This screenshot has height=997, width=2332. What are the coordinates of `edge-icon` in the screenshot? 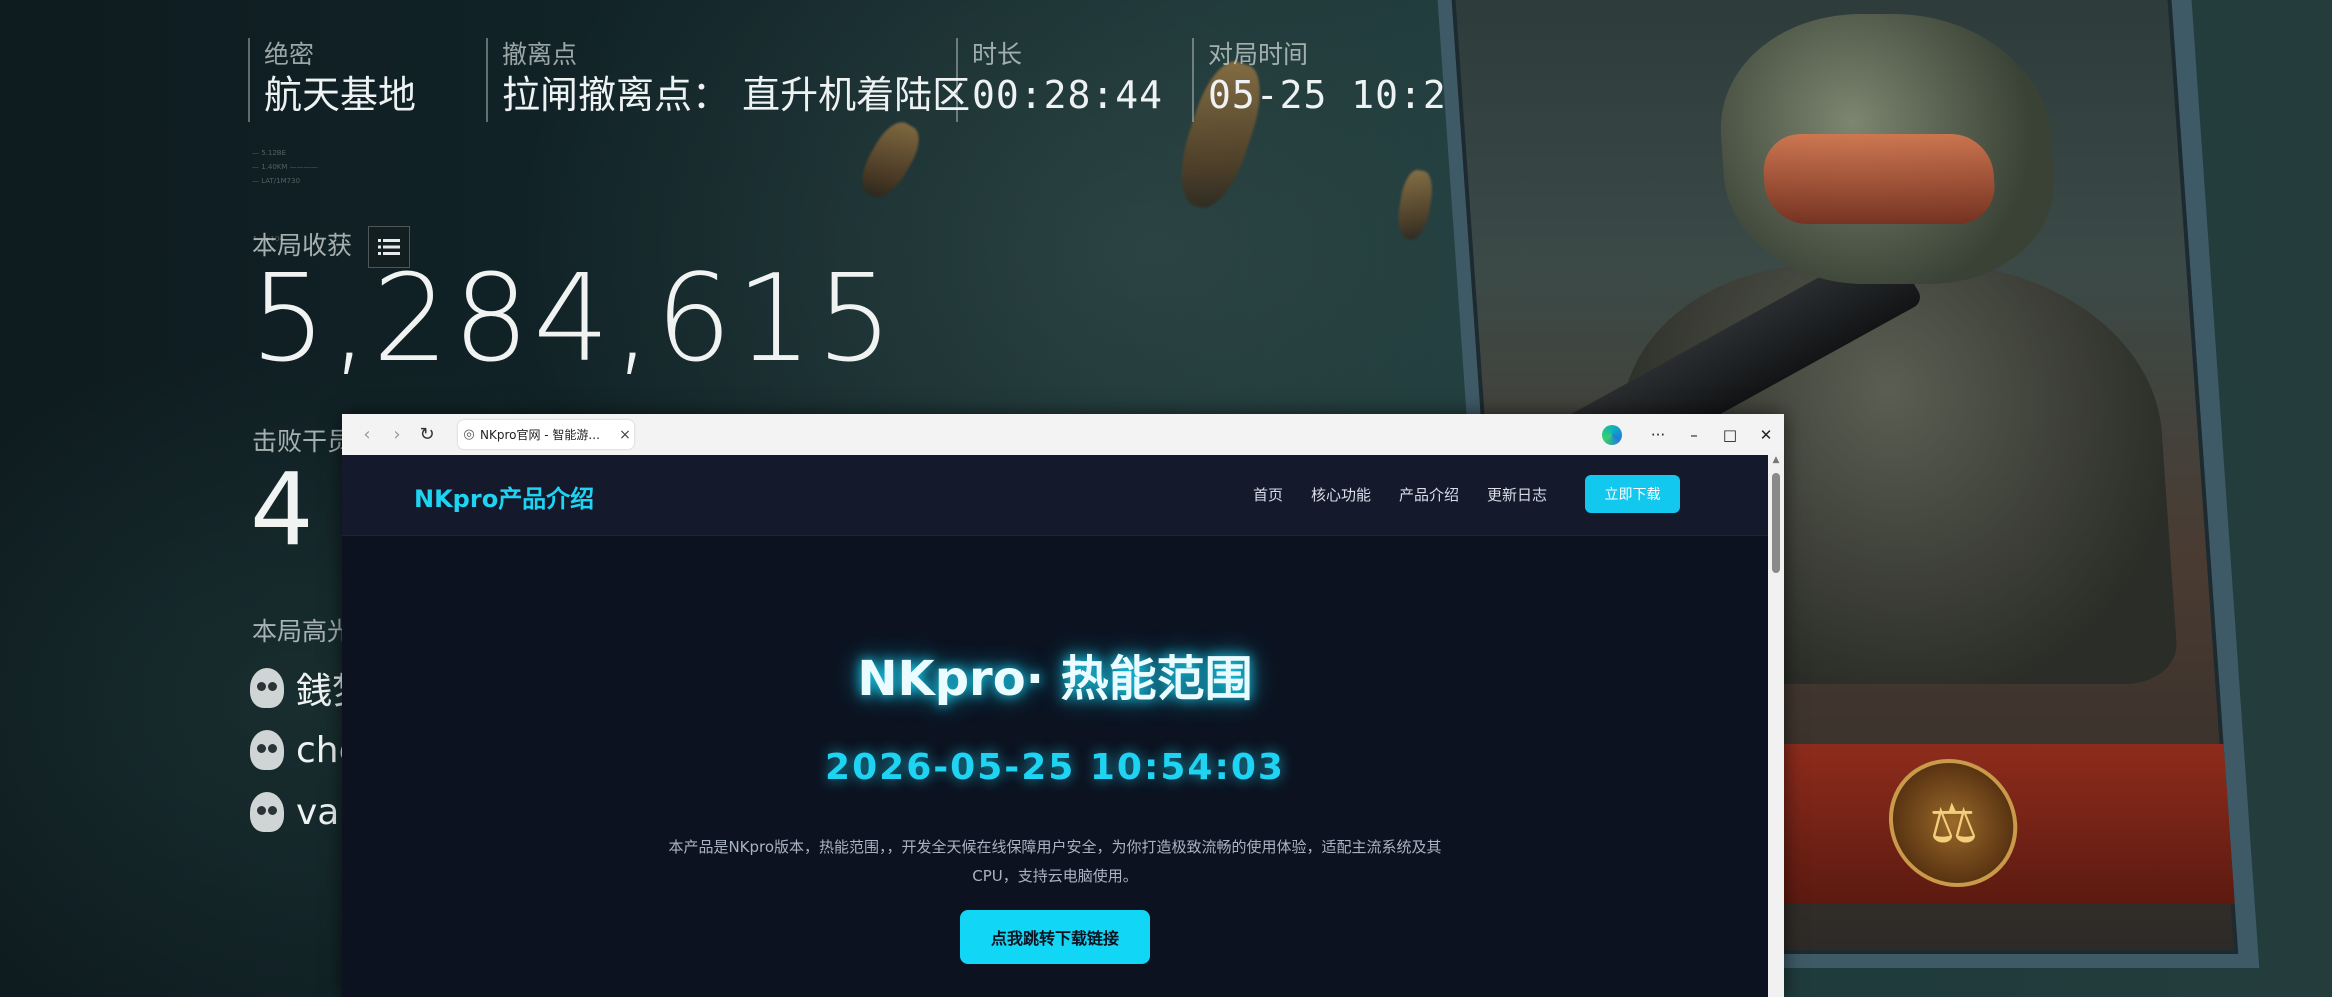 It's located at (1612, 434).